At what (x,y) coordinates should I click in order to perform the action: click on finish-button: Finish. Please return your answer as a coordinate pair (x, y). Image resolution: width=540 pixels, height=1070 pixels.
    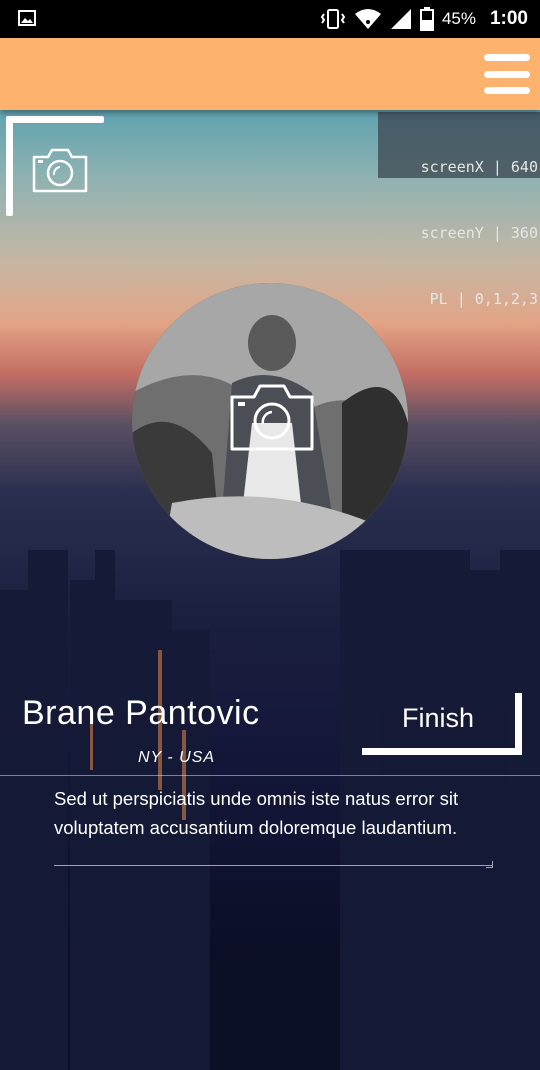
    Looking at the image, I should click on (442, 724).